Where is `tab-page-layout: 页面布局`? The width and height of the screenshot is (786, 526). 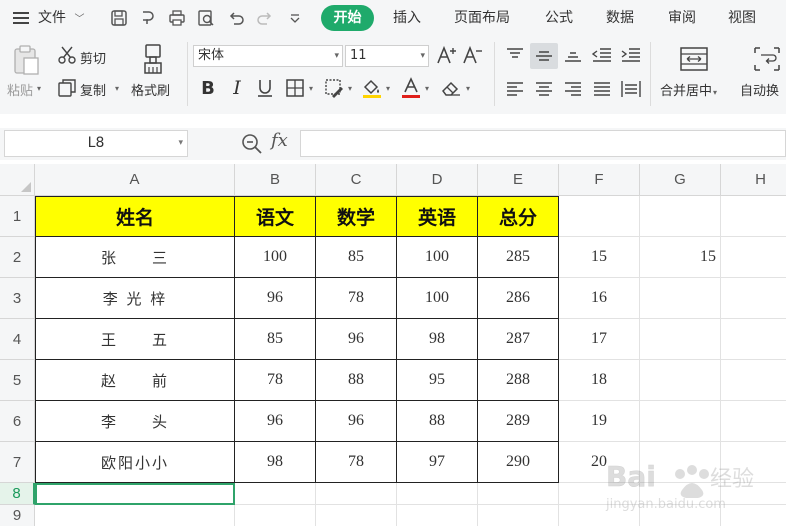
tab-page-layout: 页面布局 is located at coordinates (482, 18).